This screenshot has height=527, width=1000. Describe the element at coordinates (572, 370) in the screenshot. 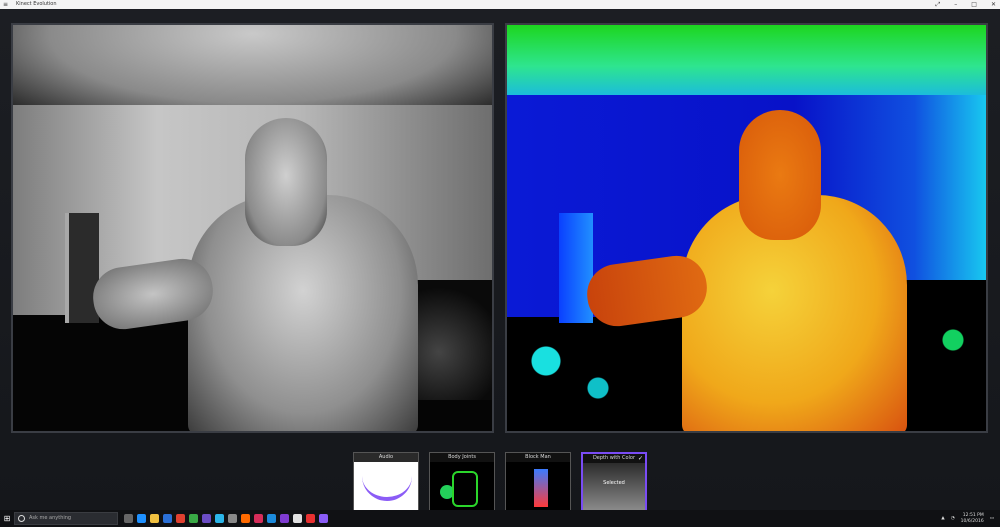

I see `floor-spots` at that location.